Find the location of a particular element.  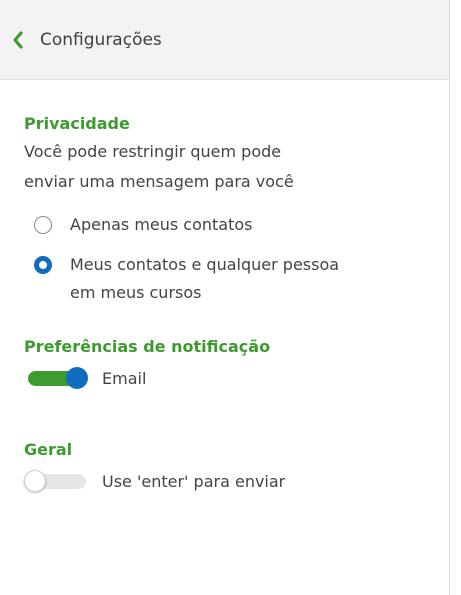

radio-option-contacts-only: Apenas meus contatos is located at coordinates (241, 225).